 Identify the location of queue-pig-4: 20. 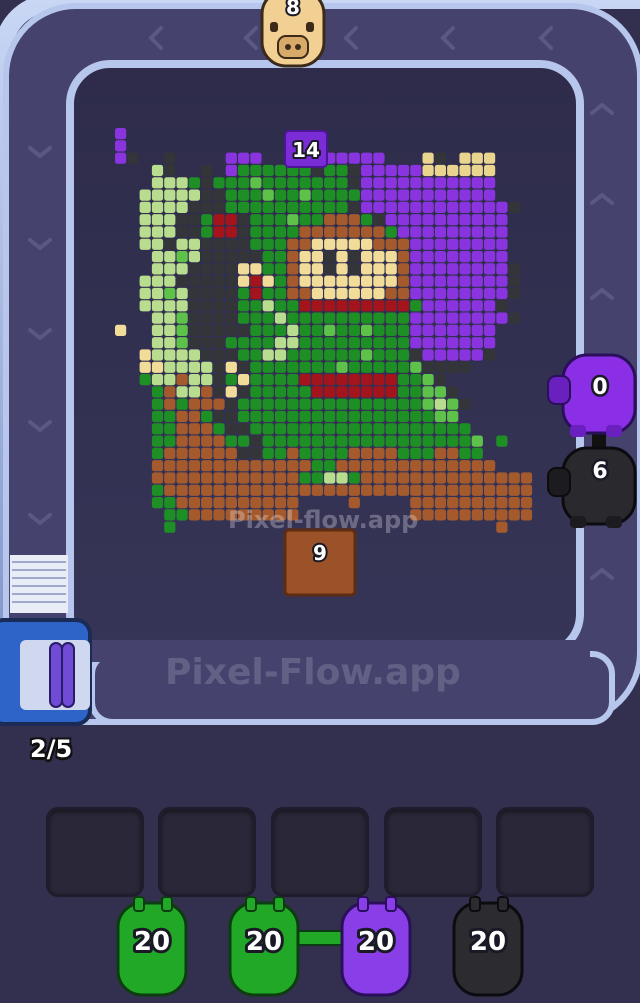
(488, 946).